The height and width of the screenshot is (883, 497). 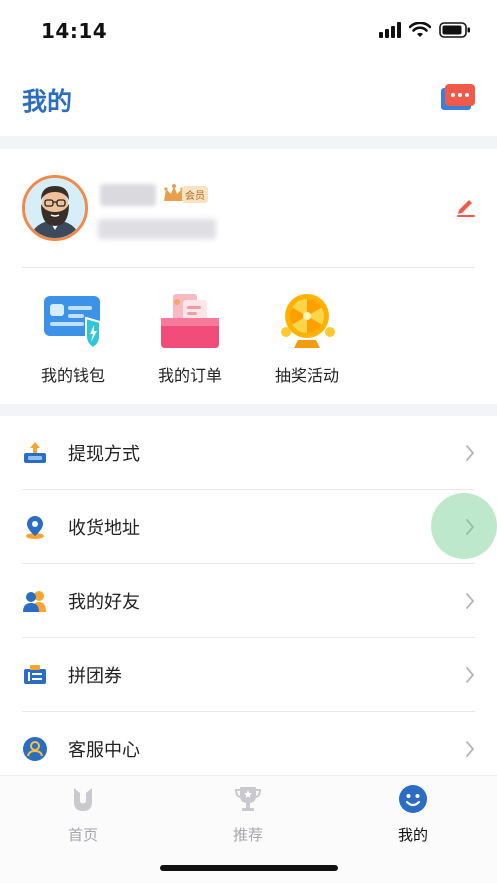 What do you see at coordinates (248, 453) in the screenshot?
I see `menu-item-withdraw: 提现方式` at bounding box center [248, 453].